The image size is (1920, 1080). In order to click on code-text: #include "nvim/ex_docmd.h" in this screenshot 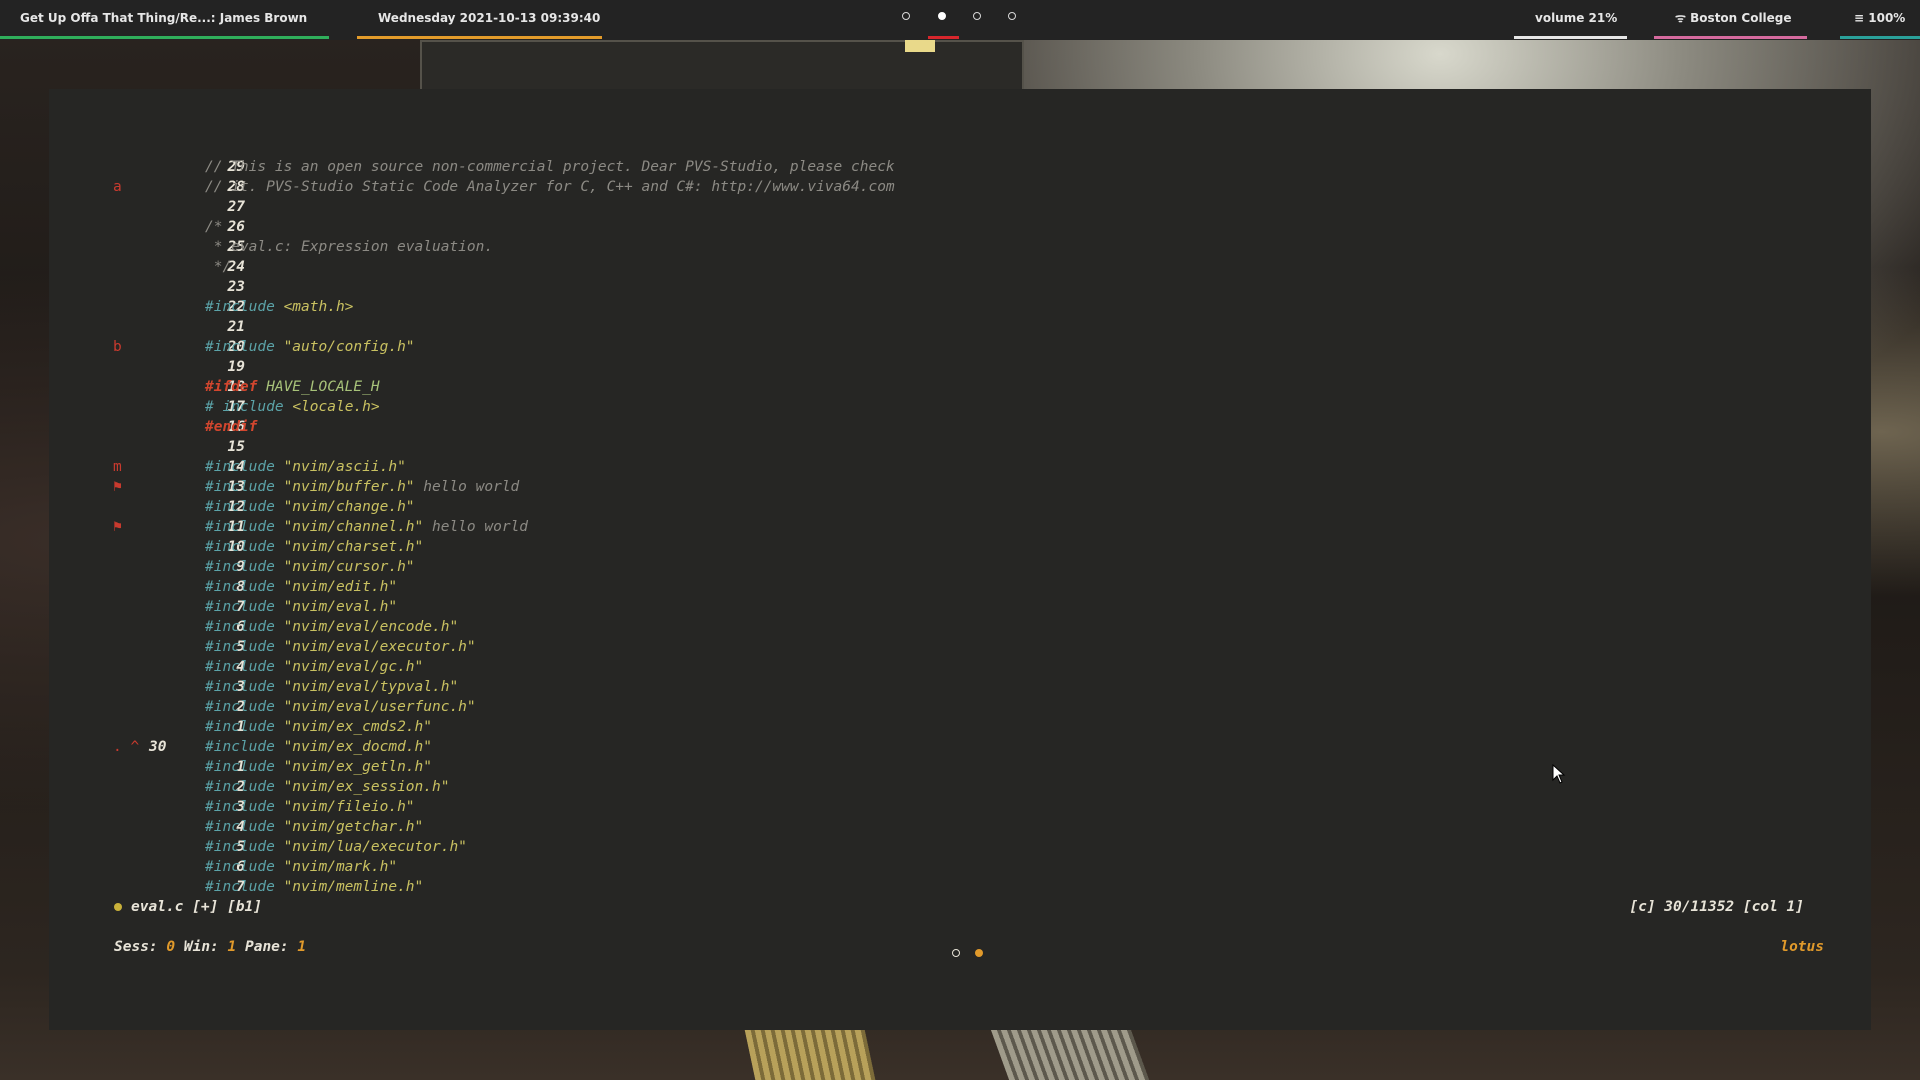, I will do `click(318, 747)`.